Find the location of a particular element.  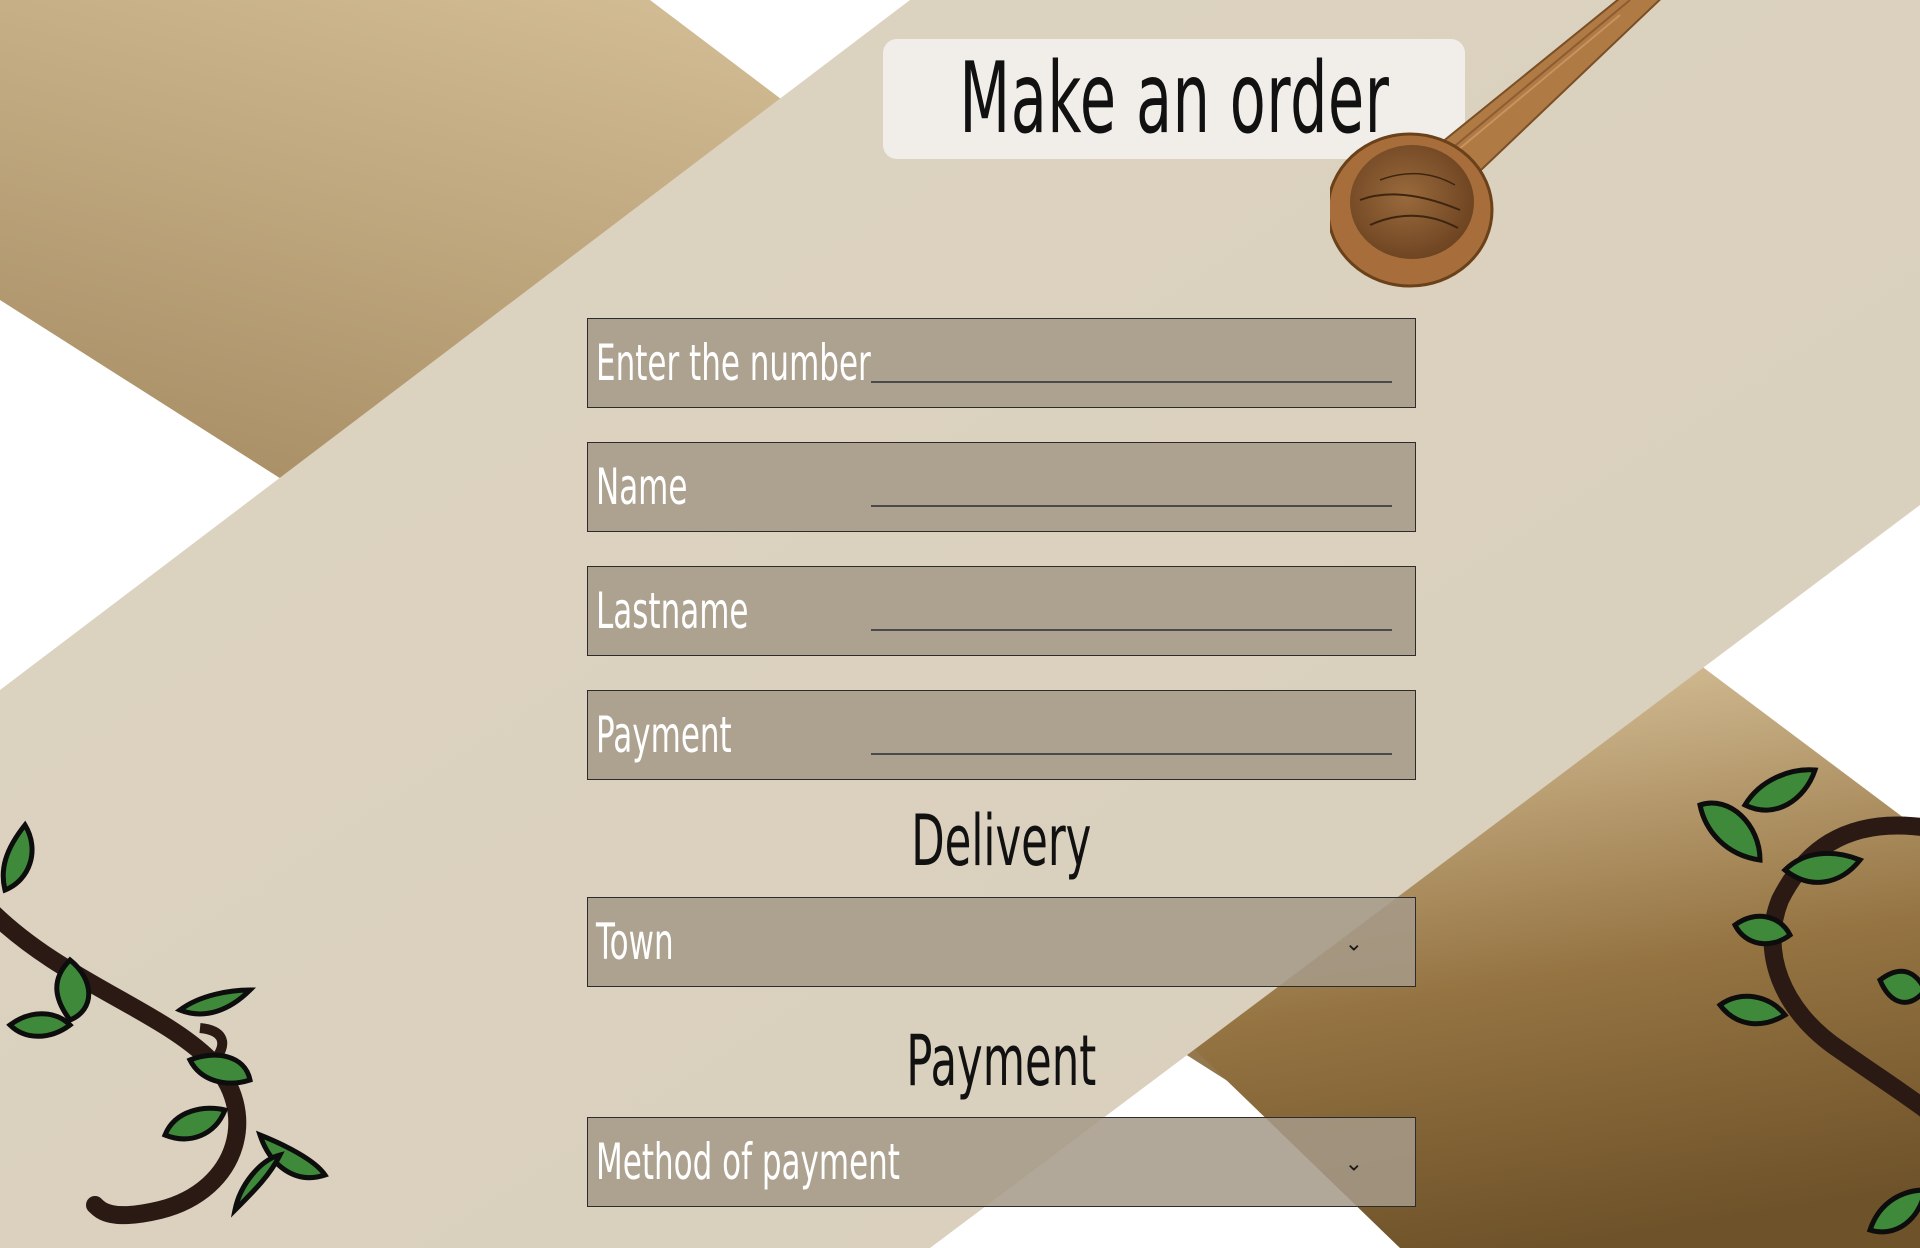

lastname-input-label: Lastname is located at coordinates (672, 611).